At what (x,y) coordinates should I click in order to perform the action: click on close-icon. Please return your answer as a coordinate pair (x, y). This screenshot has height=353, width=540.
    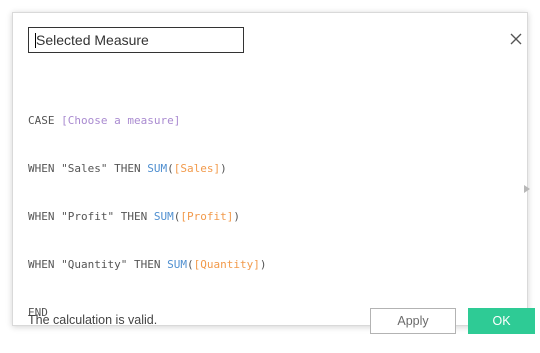
    Looking at the image, I should click on (516, 39).